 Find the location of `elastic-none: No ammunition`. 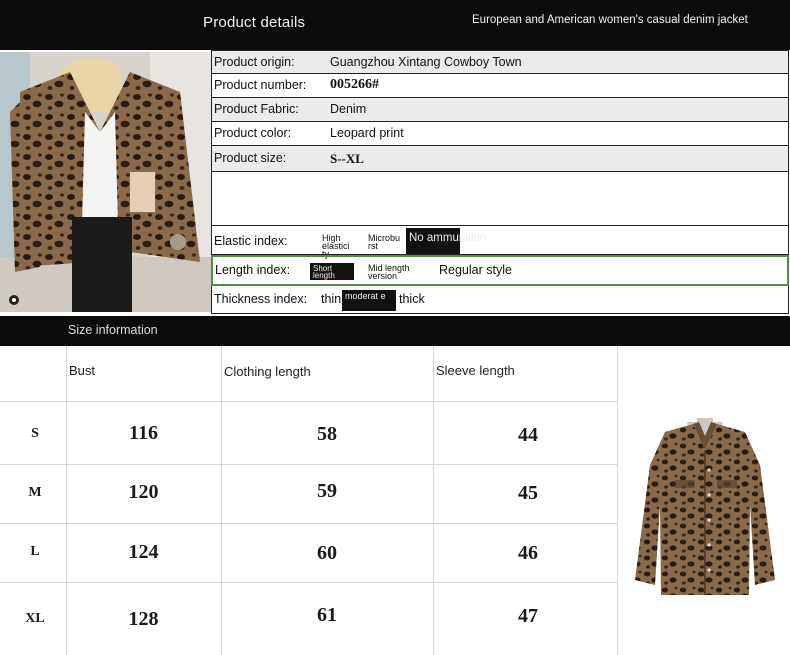

elastic-none: No ammunition is located at coordinates (448, 238).